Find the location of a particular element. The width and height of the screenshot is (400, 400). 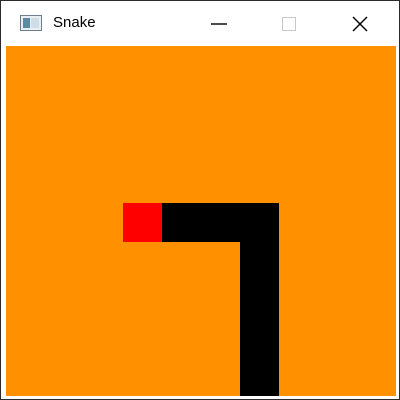

maximize-button is located at coordinates (289, 23).